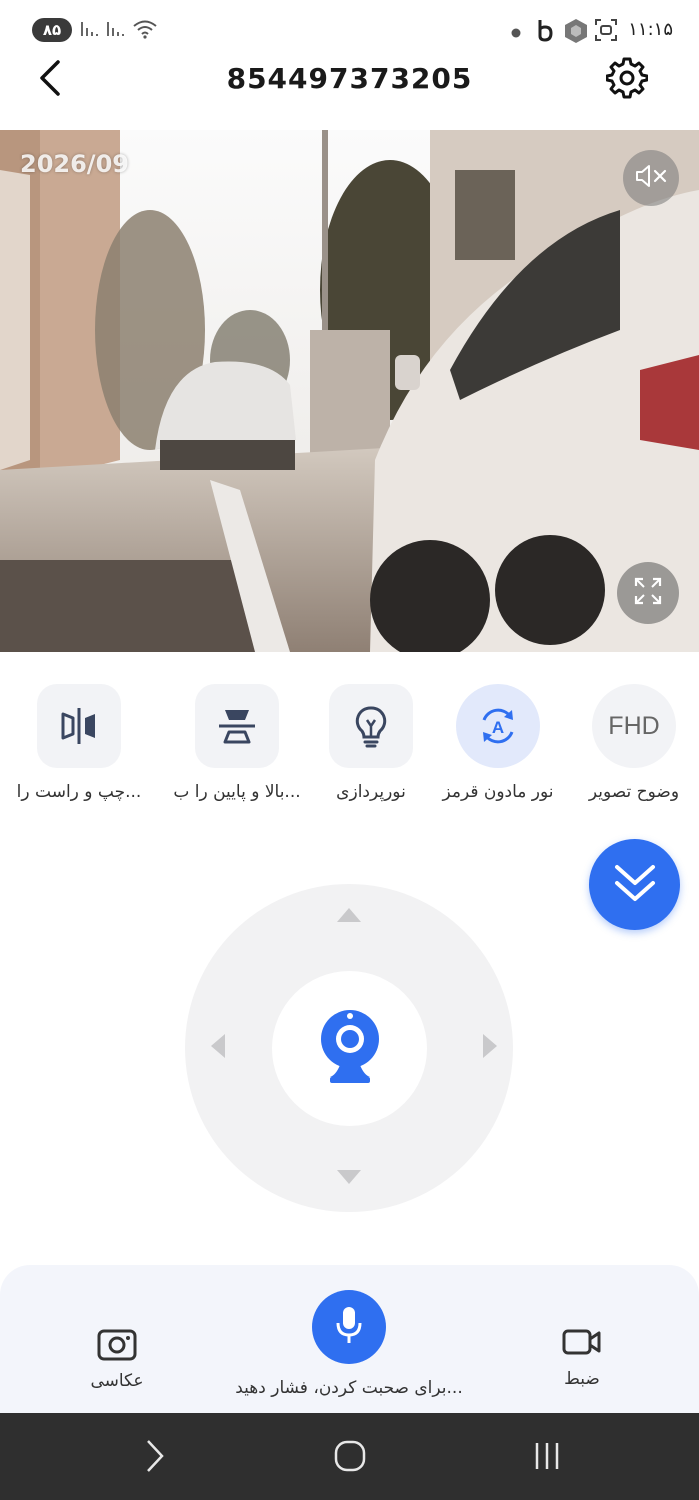  I want to click on device-title: 854497373205, so click(349, 78).